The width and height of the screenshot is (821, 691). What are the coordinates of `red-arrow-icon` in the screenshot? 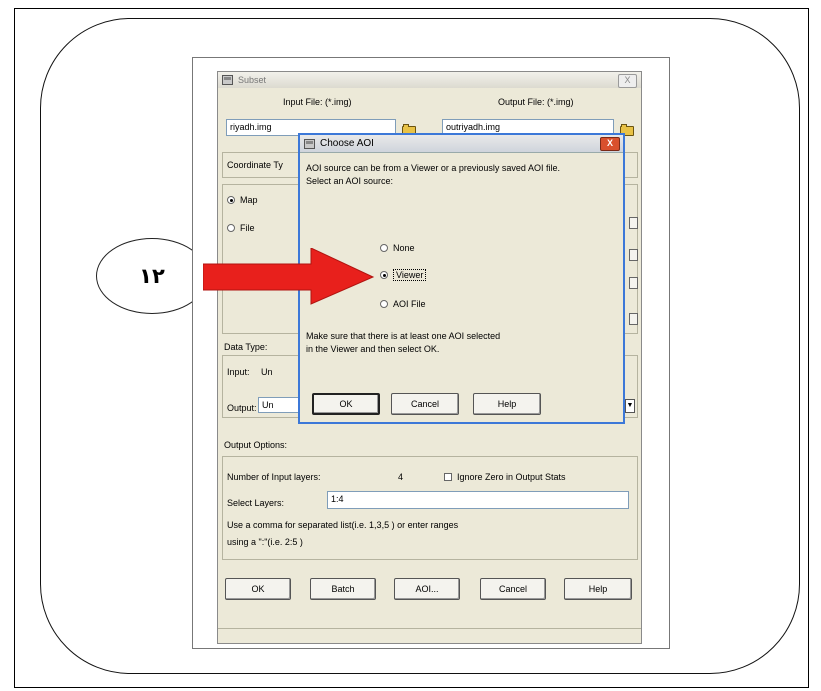 It's located at (289, 276).